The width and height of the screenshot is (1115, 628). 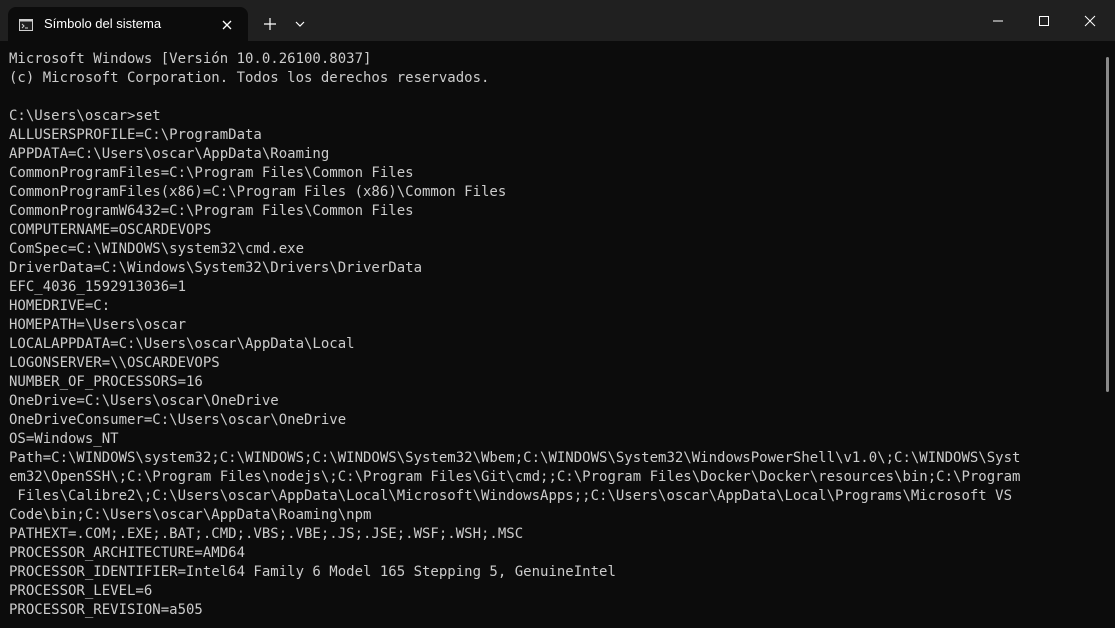 What do you see at coordinates (144, 401) in the screenshot?
I see `console-line: OneDrive=C:\Users\oscar\OneDrive` at bounding box center [144, 401].